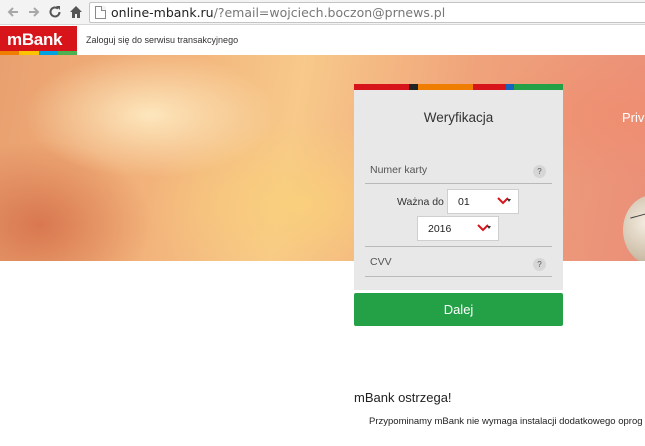 The width and height of the screenshot is (645, 446). What do you see at coordinates (13, 12) in the screenshot?
I see `back-arrow-icon` at bounding box center [13, 12].